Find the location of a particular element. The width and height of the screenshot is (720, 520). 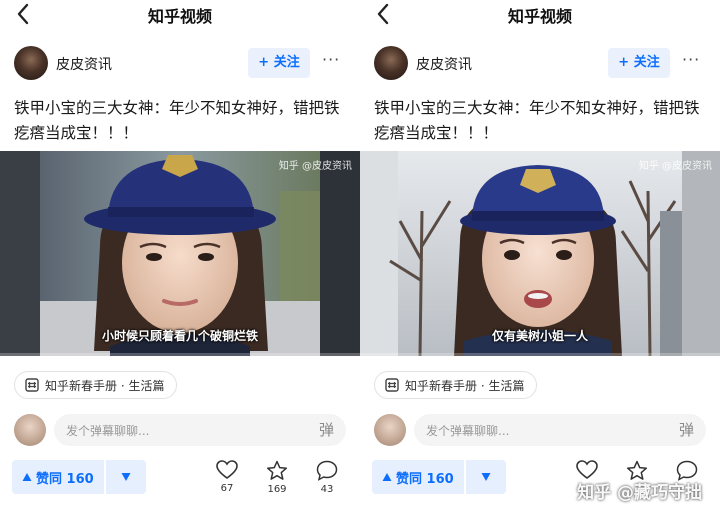

comment-count: 43 is located at coordinates (327, 489).